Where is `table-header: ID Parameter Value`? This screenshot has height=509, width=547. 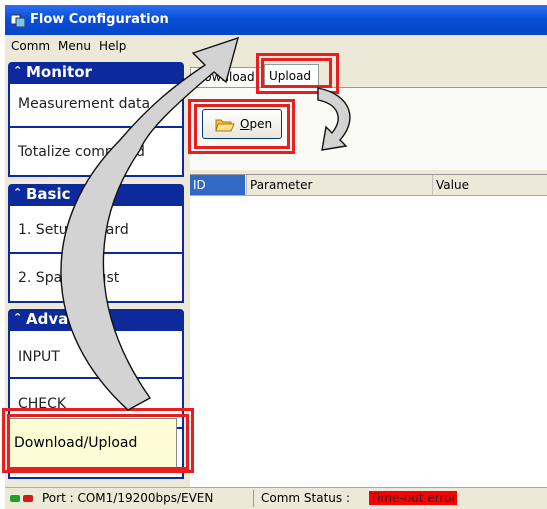 table-header: ID Parameter Value is located at coordinates (368, 185).